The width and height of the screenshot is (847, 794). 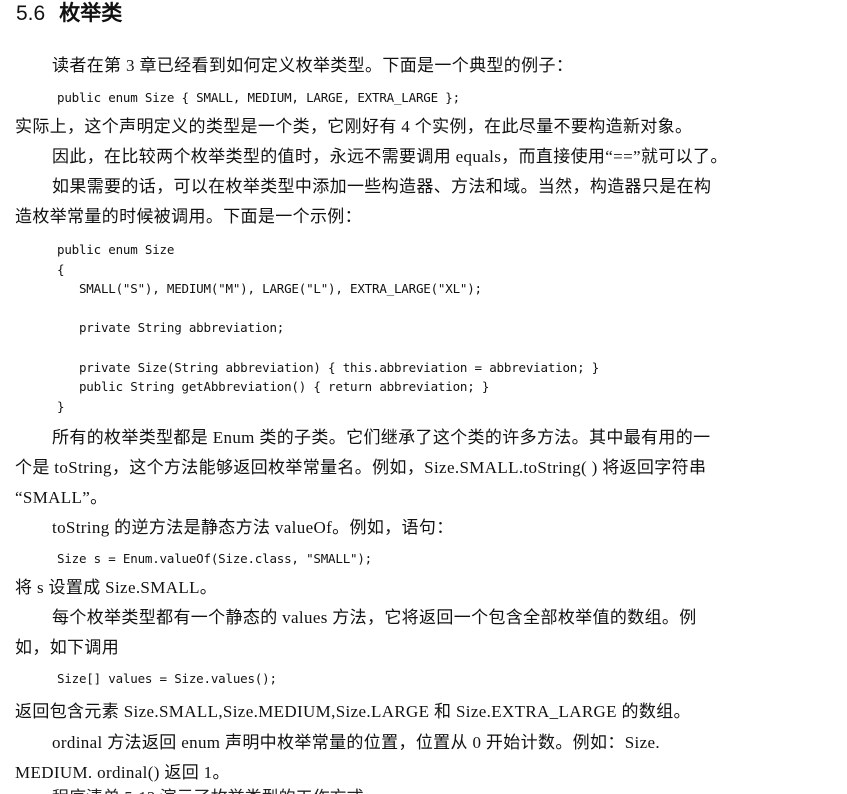 I want to click on paragraph-line: MEDIUM. ordinal() 返回 1。, so click(x=122, y=772).